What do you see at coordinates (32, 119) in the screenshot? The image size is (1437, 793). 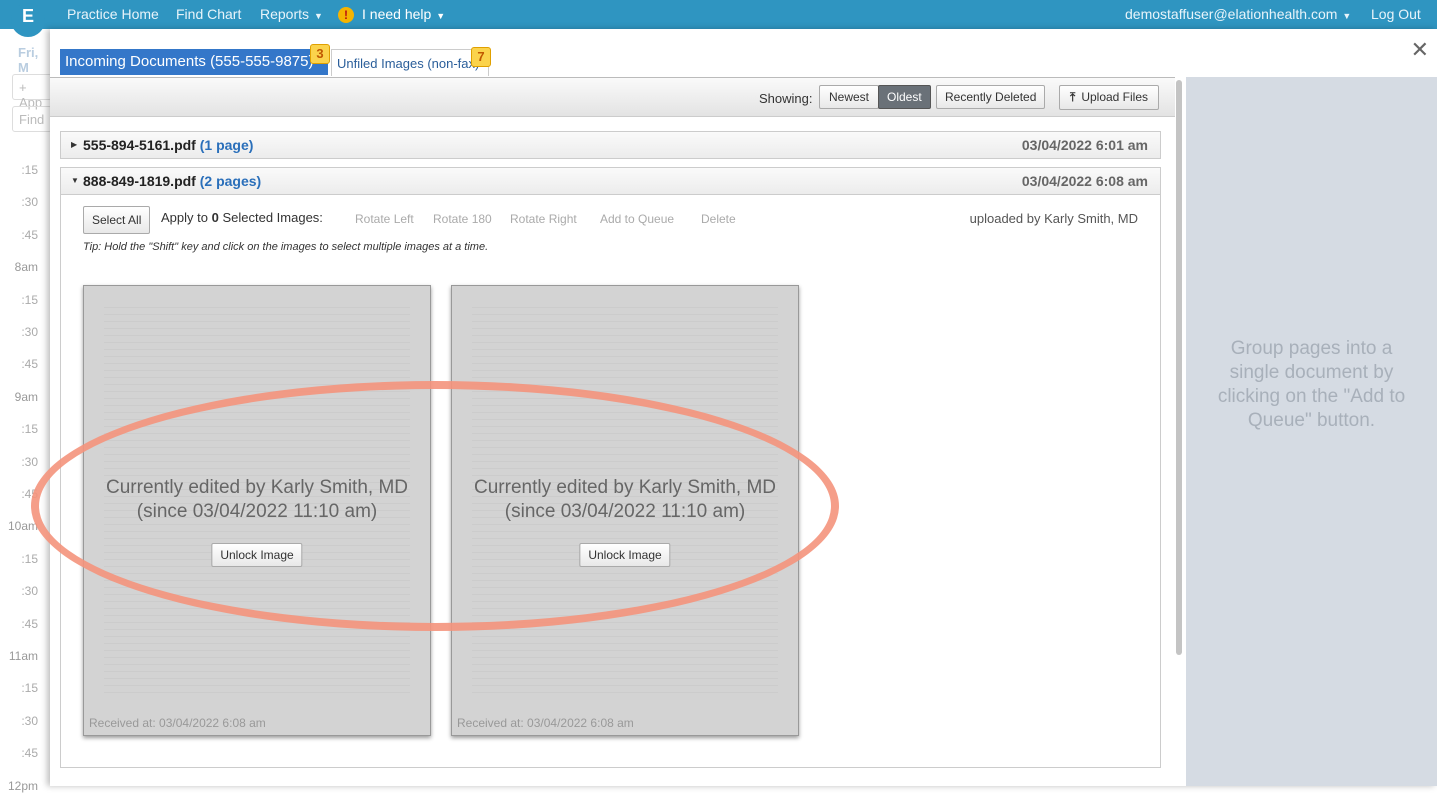 I see `find-input: Find` at bounding box center [32, 119].